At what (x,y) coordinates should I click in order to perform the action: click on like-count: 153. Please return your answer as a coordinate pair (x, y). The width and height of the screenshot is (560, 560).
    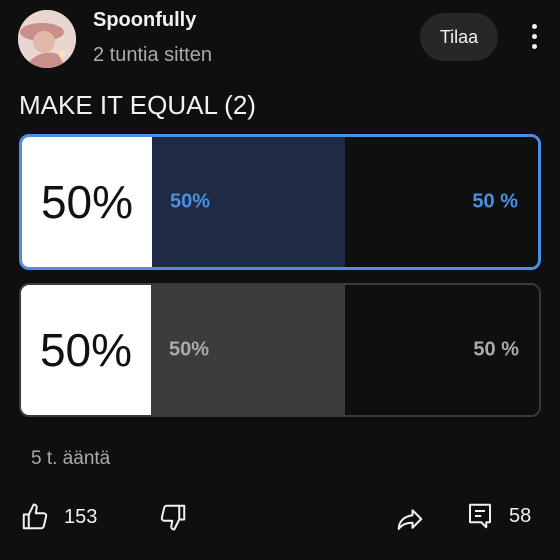
    Looking at the image, I should click on (81, 516).